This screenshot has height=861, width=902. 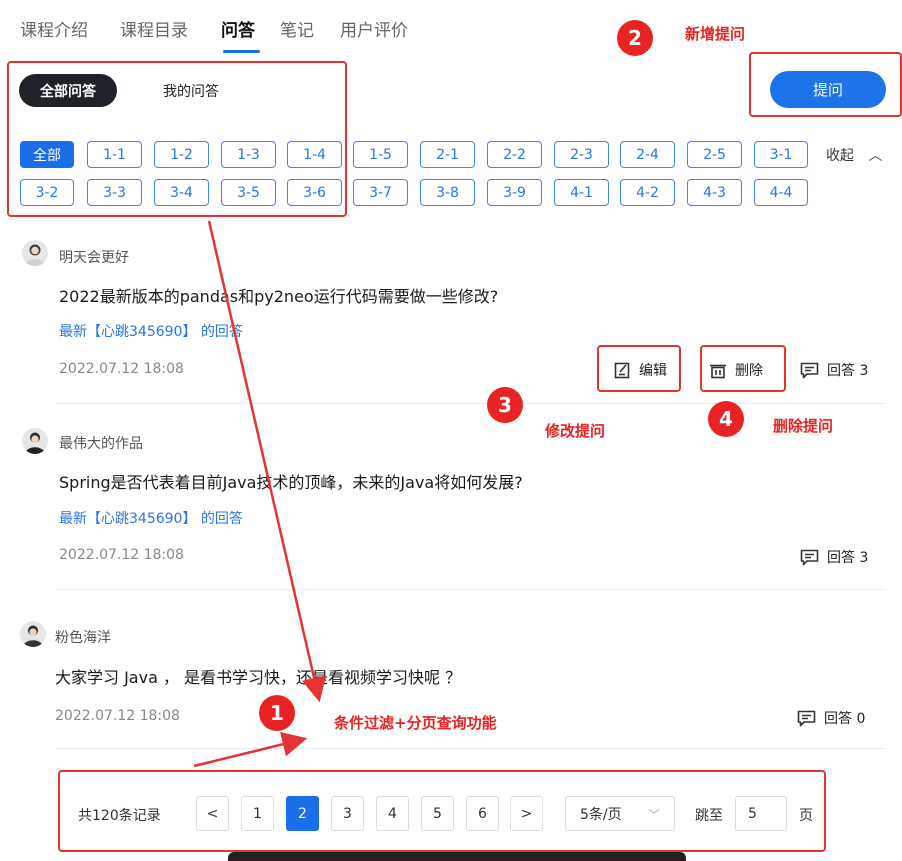 What do you see at coordinates (803, 426) in the screenshot?
I see `annotation-text-4: 删除提问` at bounding box center [803, 426].